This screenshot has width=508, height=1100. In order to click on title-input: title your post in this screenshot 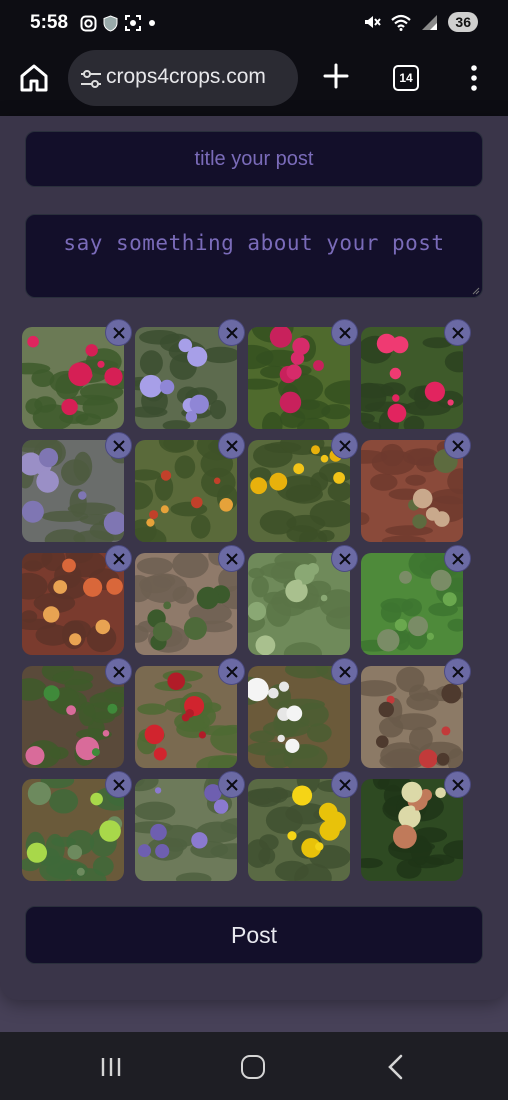, I will do `click(254, 159)`.